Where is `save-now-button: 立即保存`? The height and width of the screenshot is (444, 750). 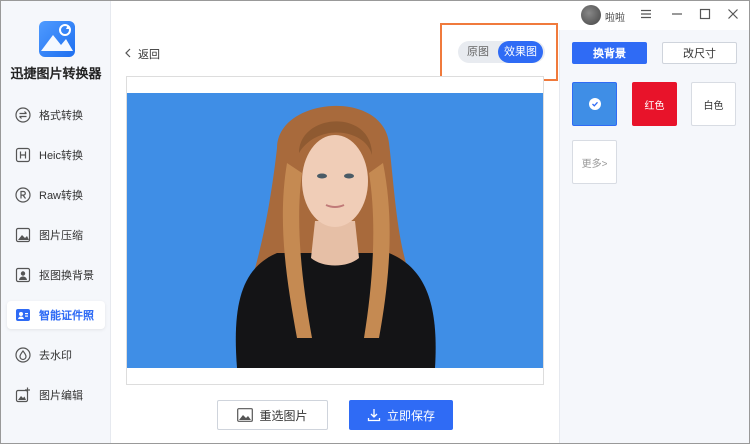
save-now-button: 立即保存 is located at coordinates (401, 415).